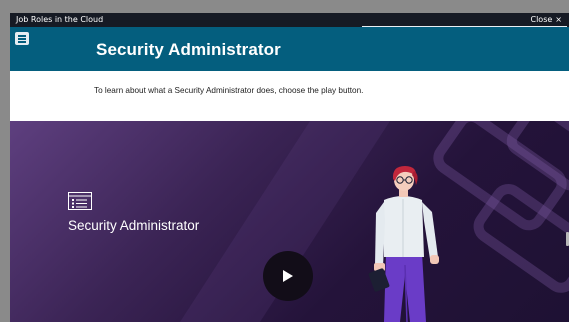 The width and height of the screenshot is (569, 322). Describe the element at coordinates (80, 201) in the screenshot. I see `document-list-icon` at that location.